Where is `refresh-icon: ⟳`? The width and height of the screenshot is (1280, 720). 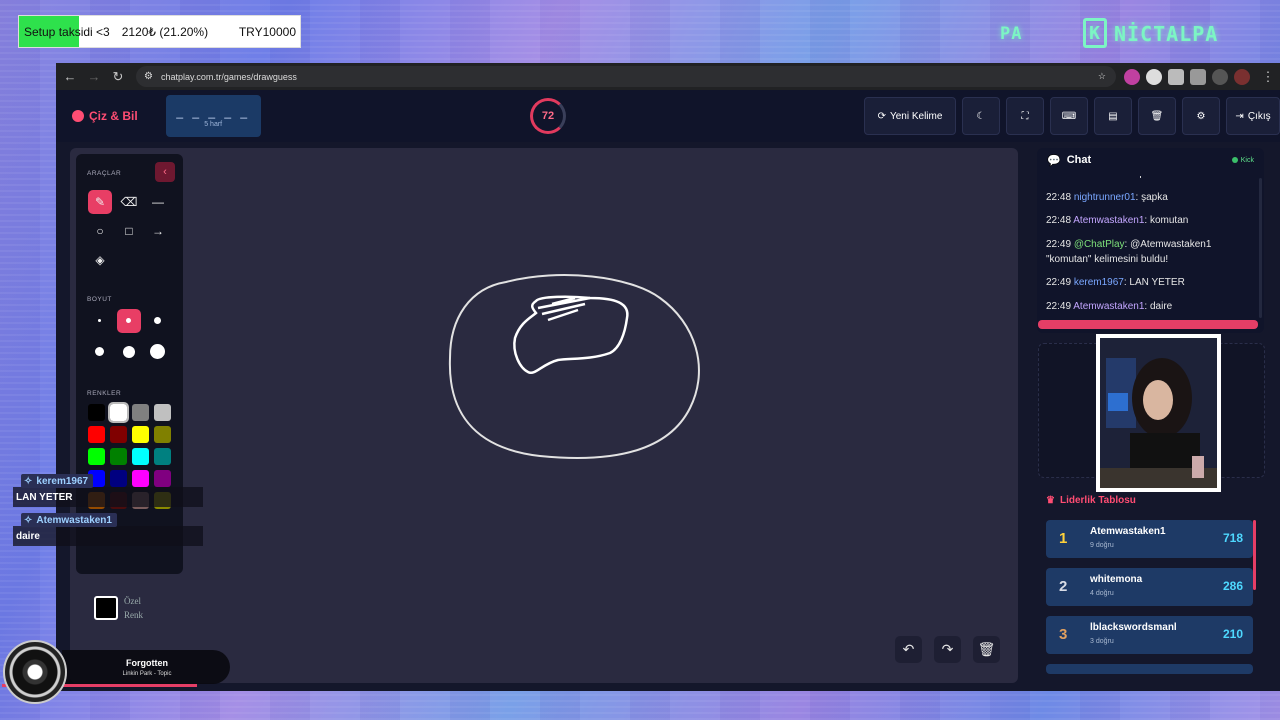
refresh-icon: ⟳ is located at coordinates (881, 116).